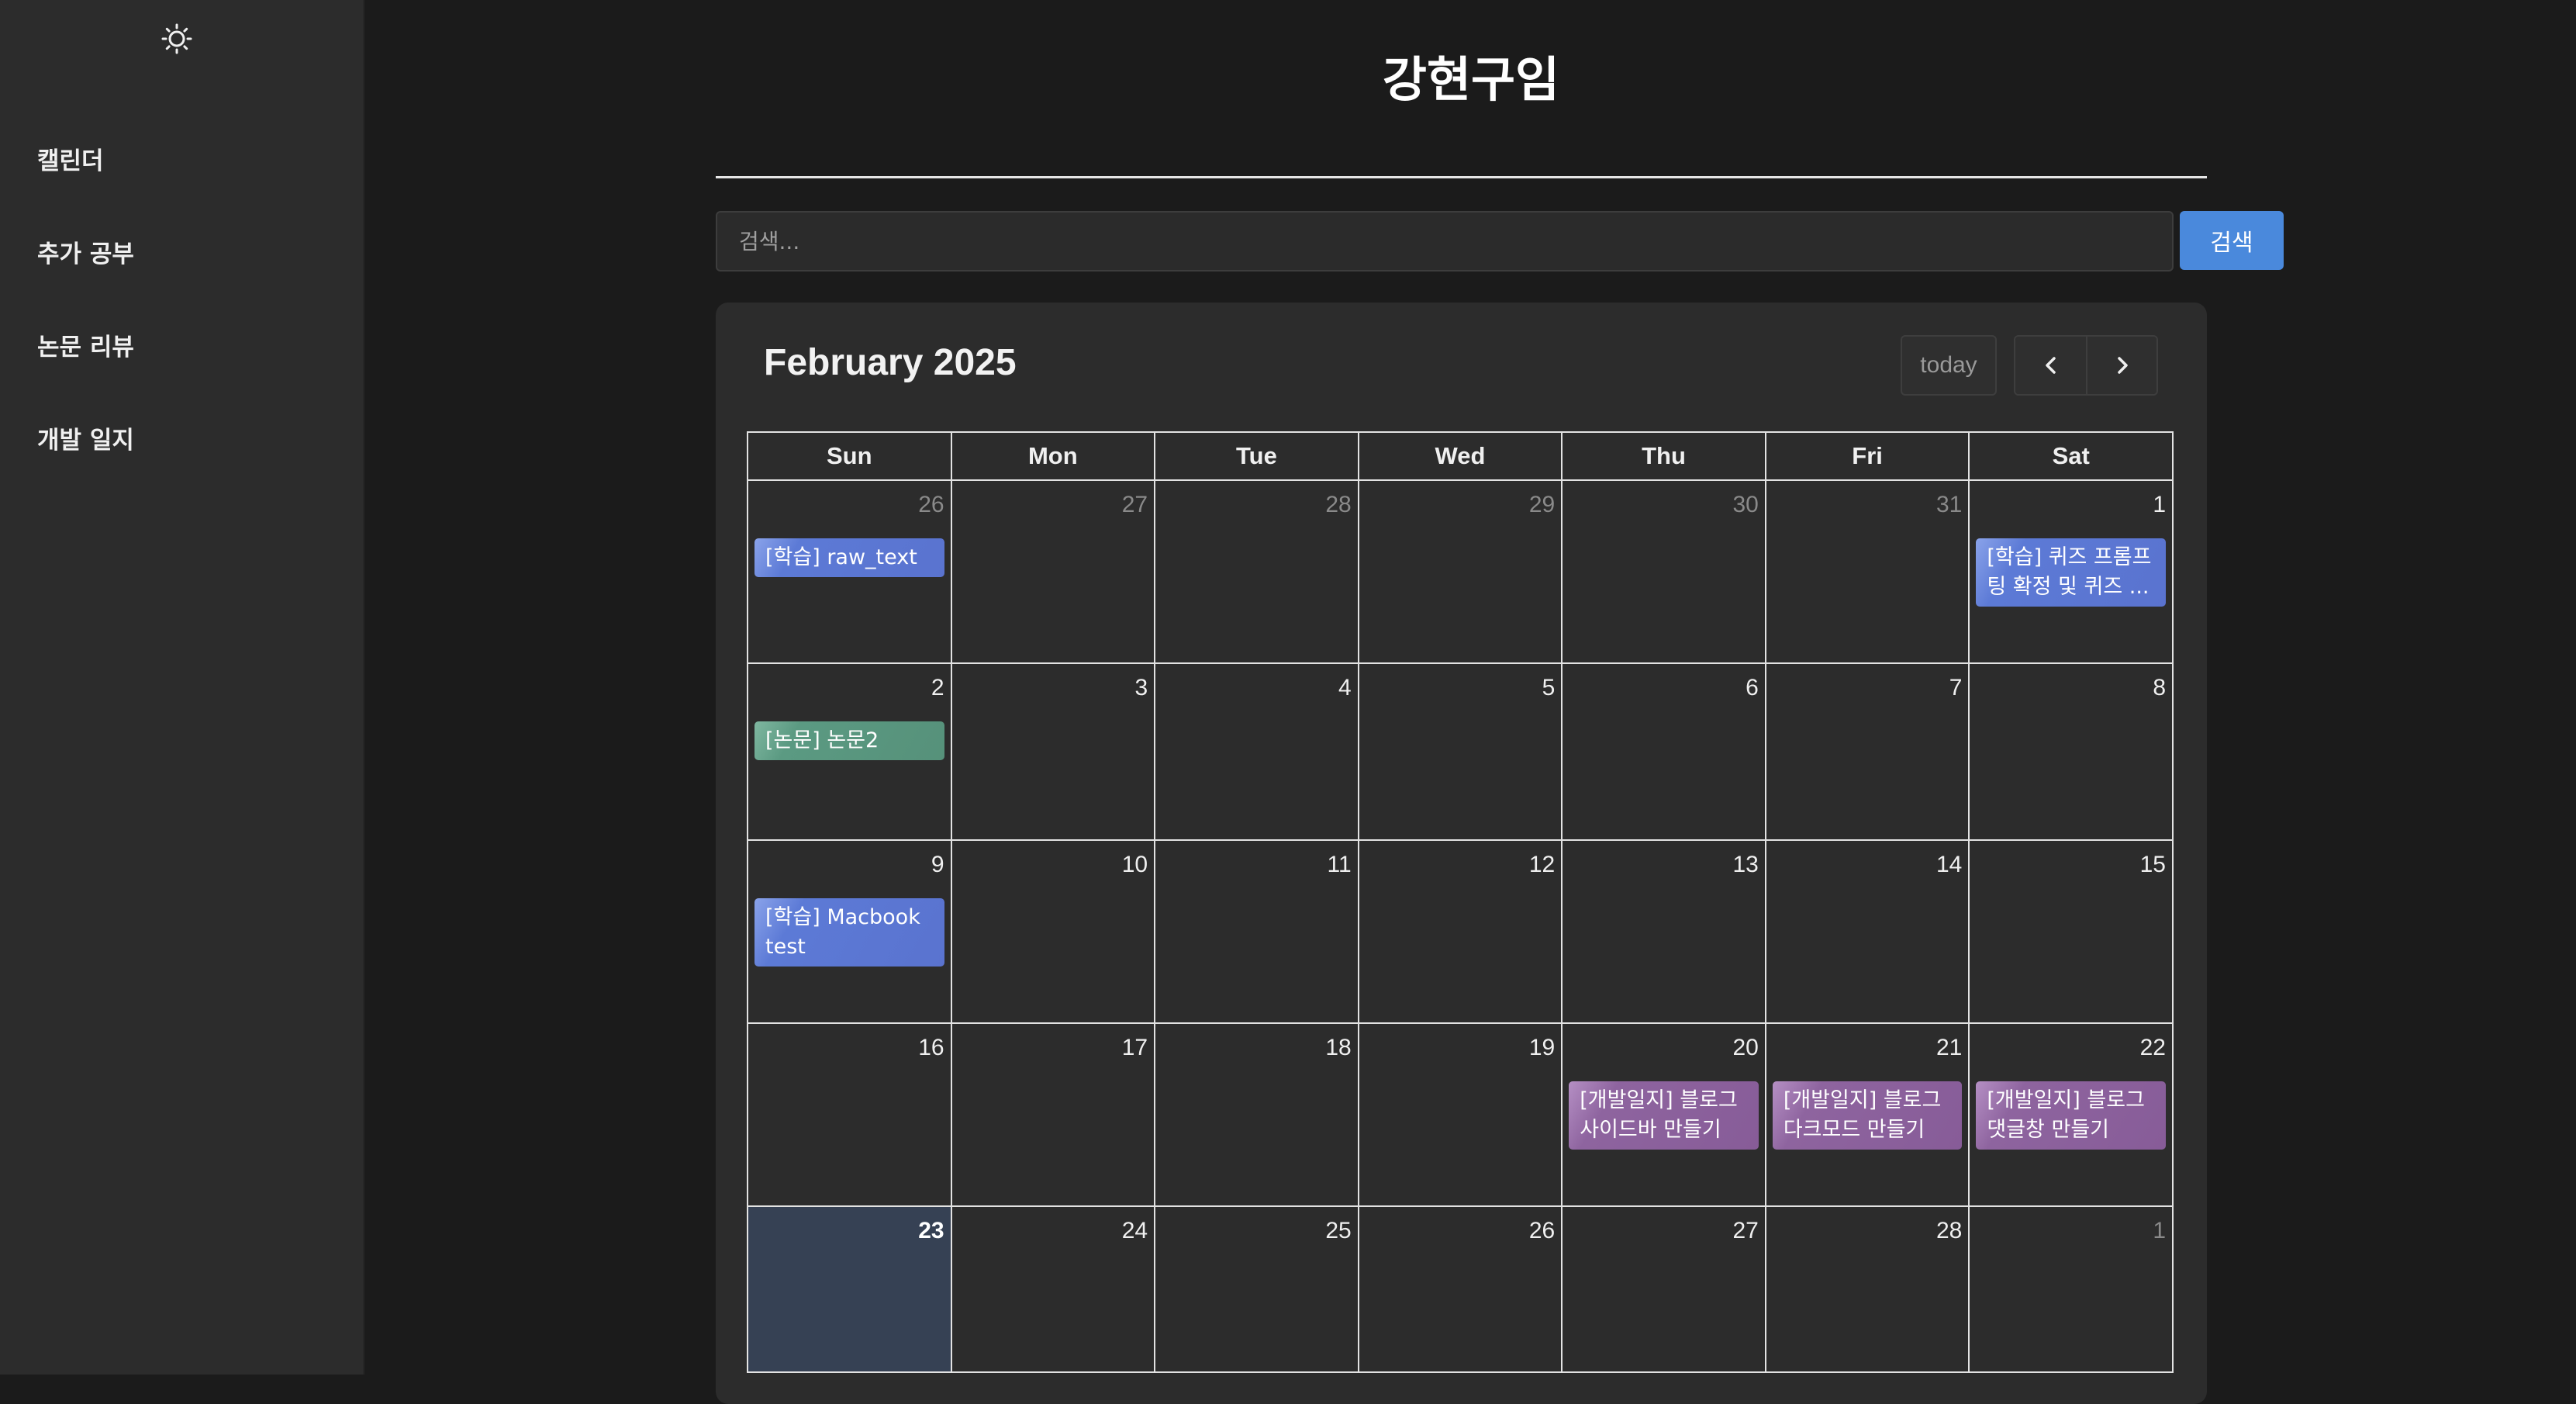 The width and height of the screenshot is (2576, 1404). Describe the element at coordinates (849, 557) in the screenshot. I see `calendar-event: [학습] raw_text` at that location.